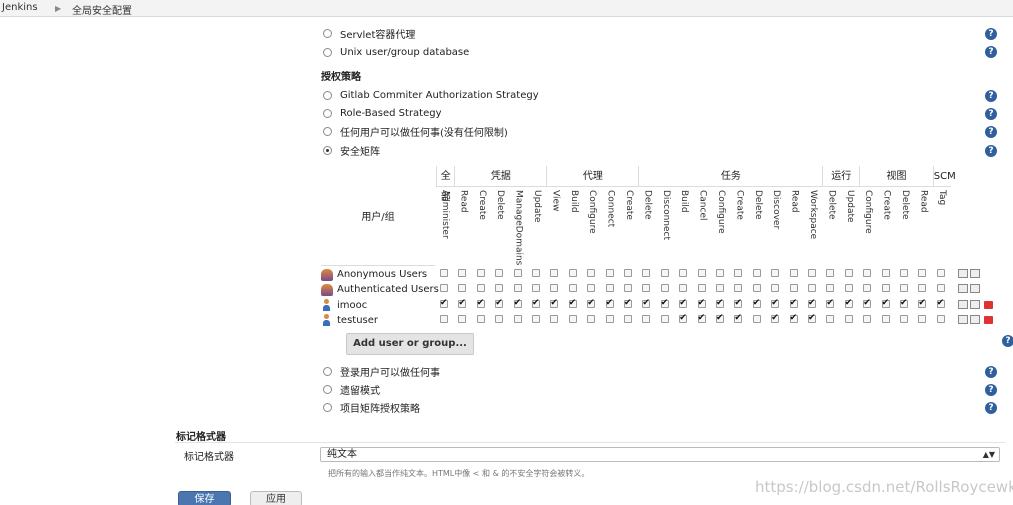 This screenshot has height=505, width=1013. I want to click on realm-option-servlet: Servlet容器代理, so click(369, 33).